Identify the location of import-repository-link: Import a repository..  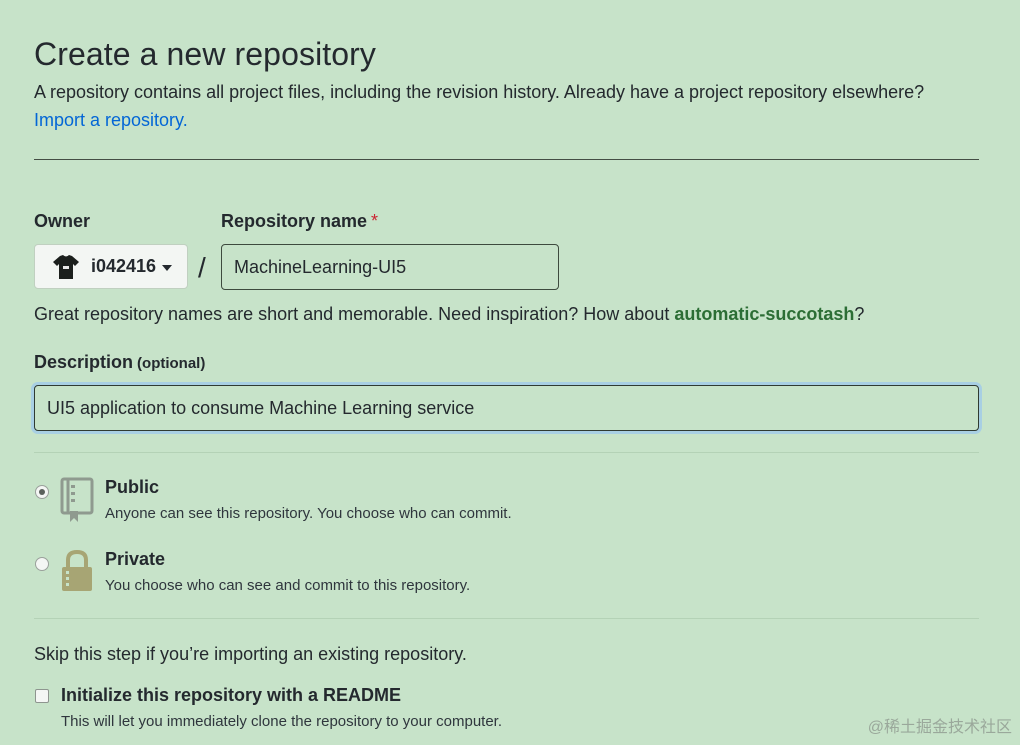
(111, 120).